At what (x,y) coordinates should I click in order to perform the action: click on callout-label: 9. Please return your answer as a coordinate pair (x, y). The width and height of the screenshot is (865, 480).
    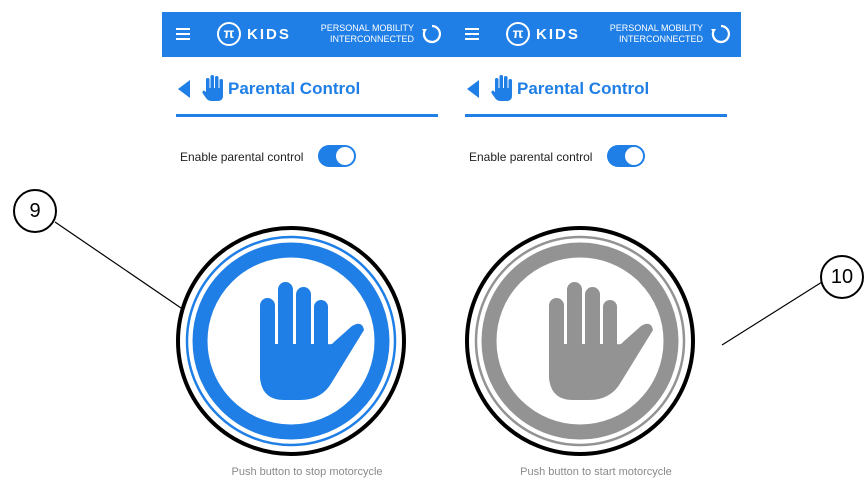
    Looking at the image, I should click on (35, 211).